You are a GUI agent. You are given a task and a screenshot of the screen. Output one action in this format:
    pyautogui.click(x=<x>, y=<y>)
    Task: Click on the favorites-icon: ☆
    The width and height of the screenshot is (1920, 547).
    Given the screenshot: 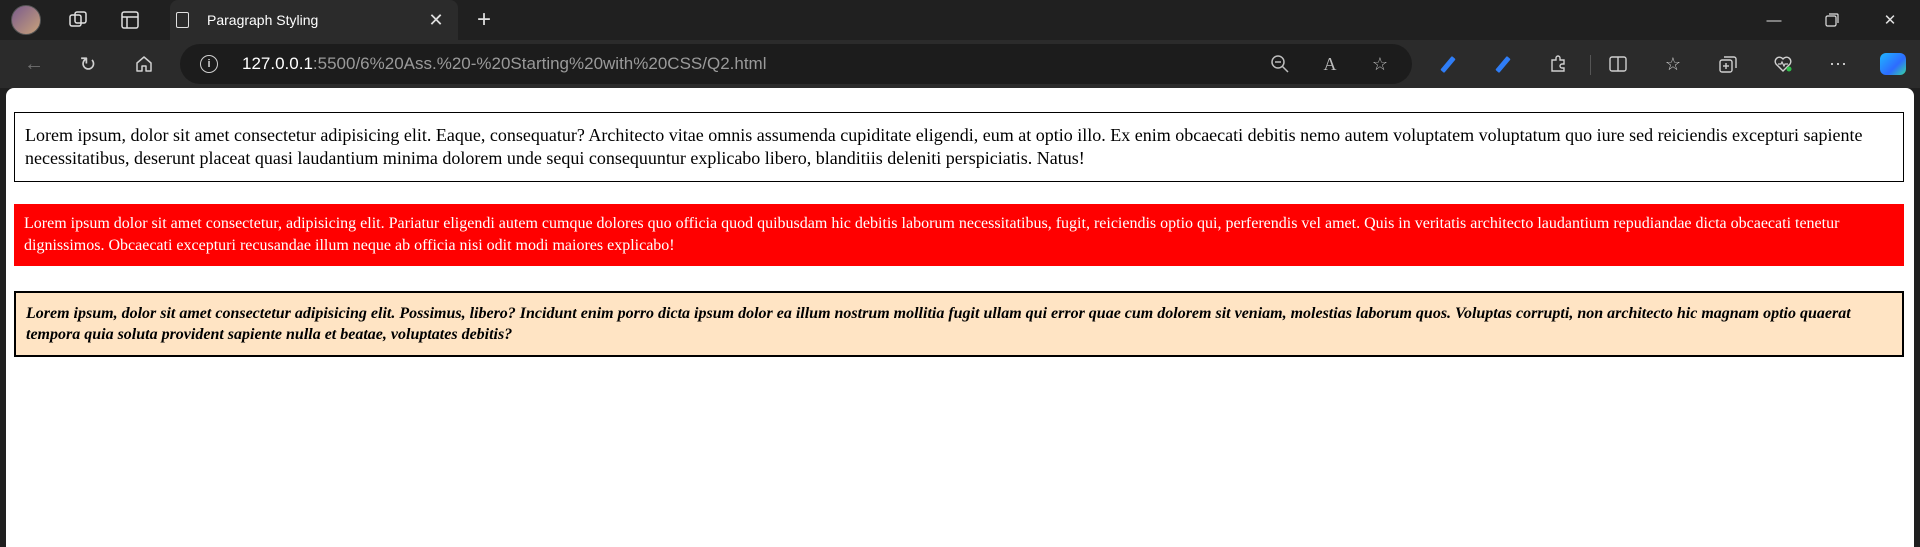 What is the action you would take?
    pyautogui.click(x=1673, y=63)
    